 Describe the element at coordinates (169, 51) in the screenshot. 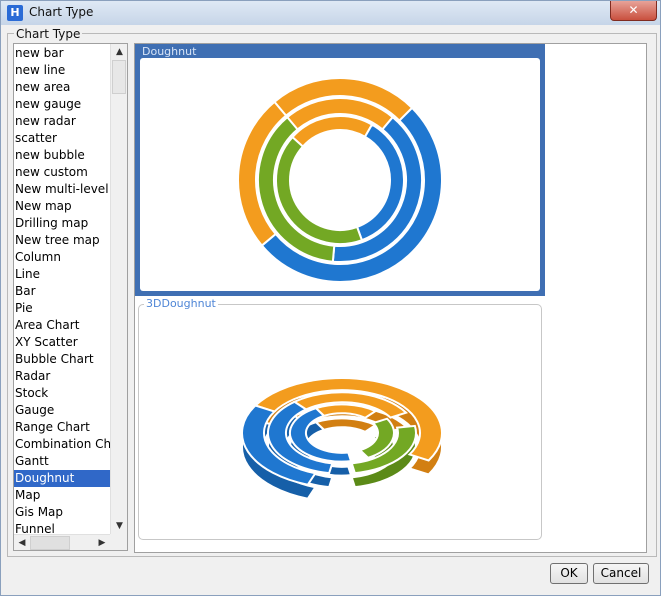

I see `doughnut-preview-label: Doughnut` at that location.